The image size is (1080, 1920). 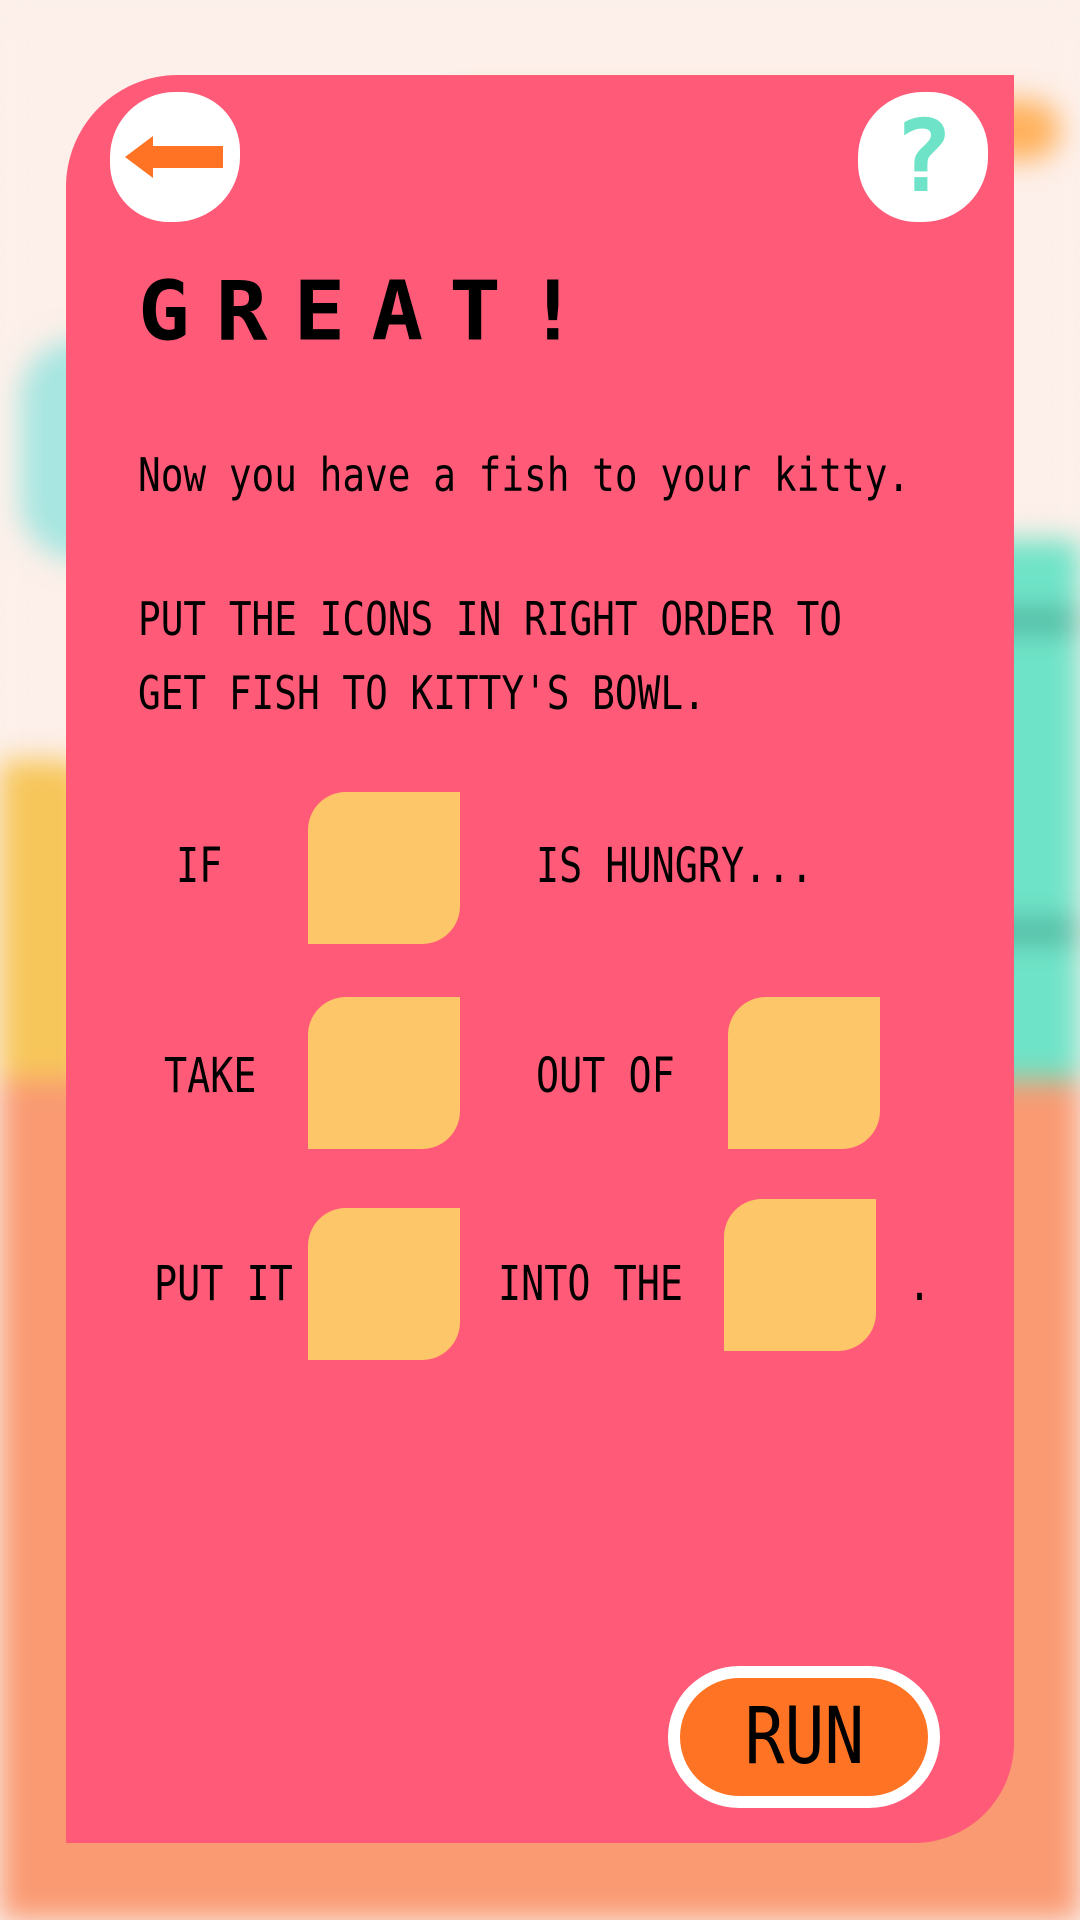 What do you see at coordinates (384, 1073) in the screenshot?
I see `icon-slot-what` at bounding box center [384, 1073].